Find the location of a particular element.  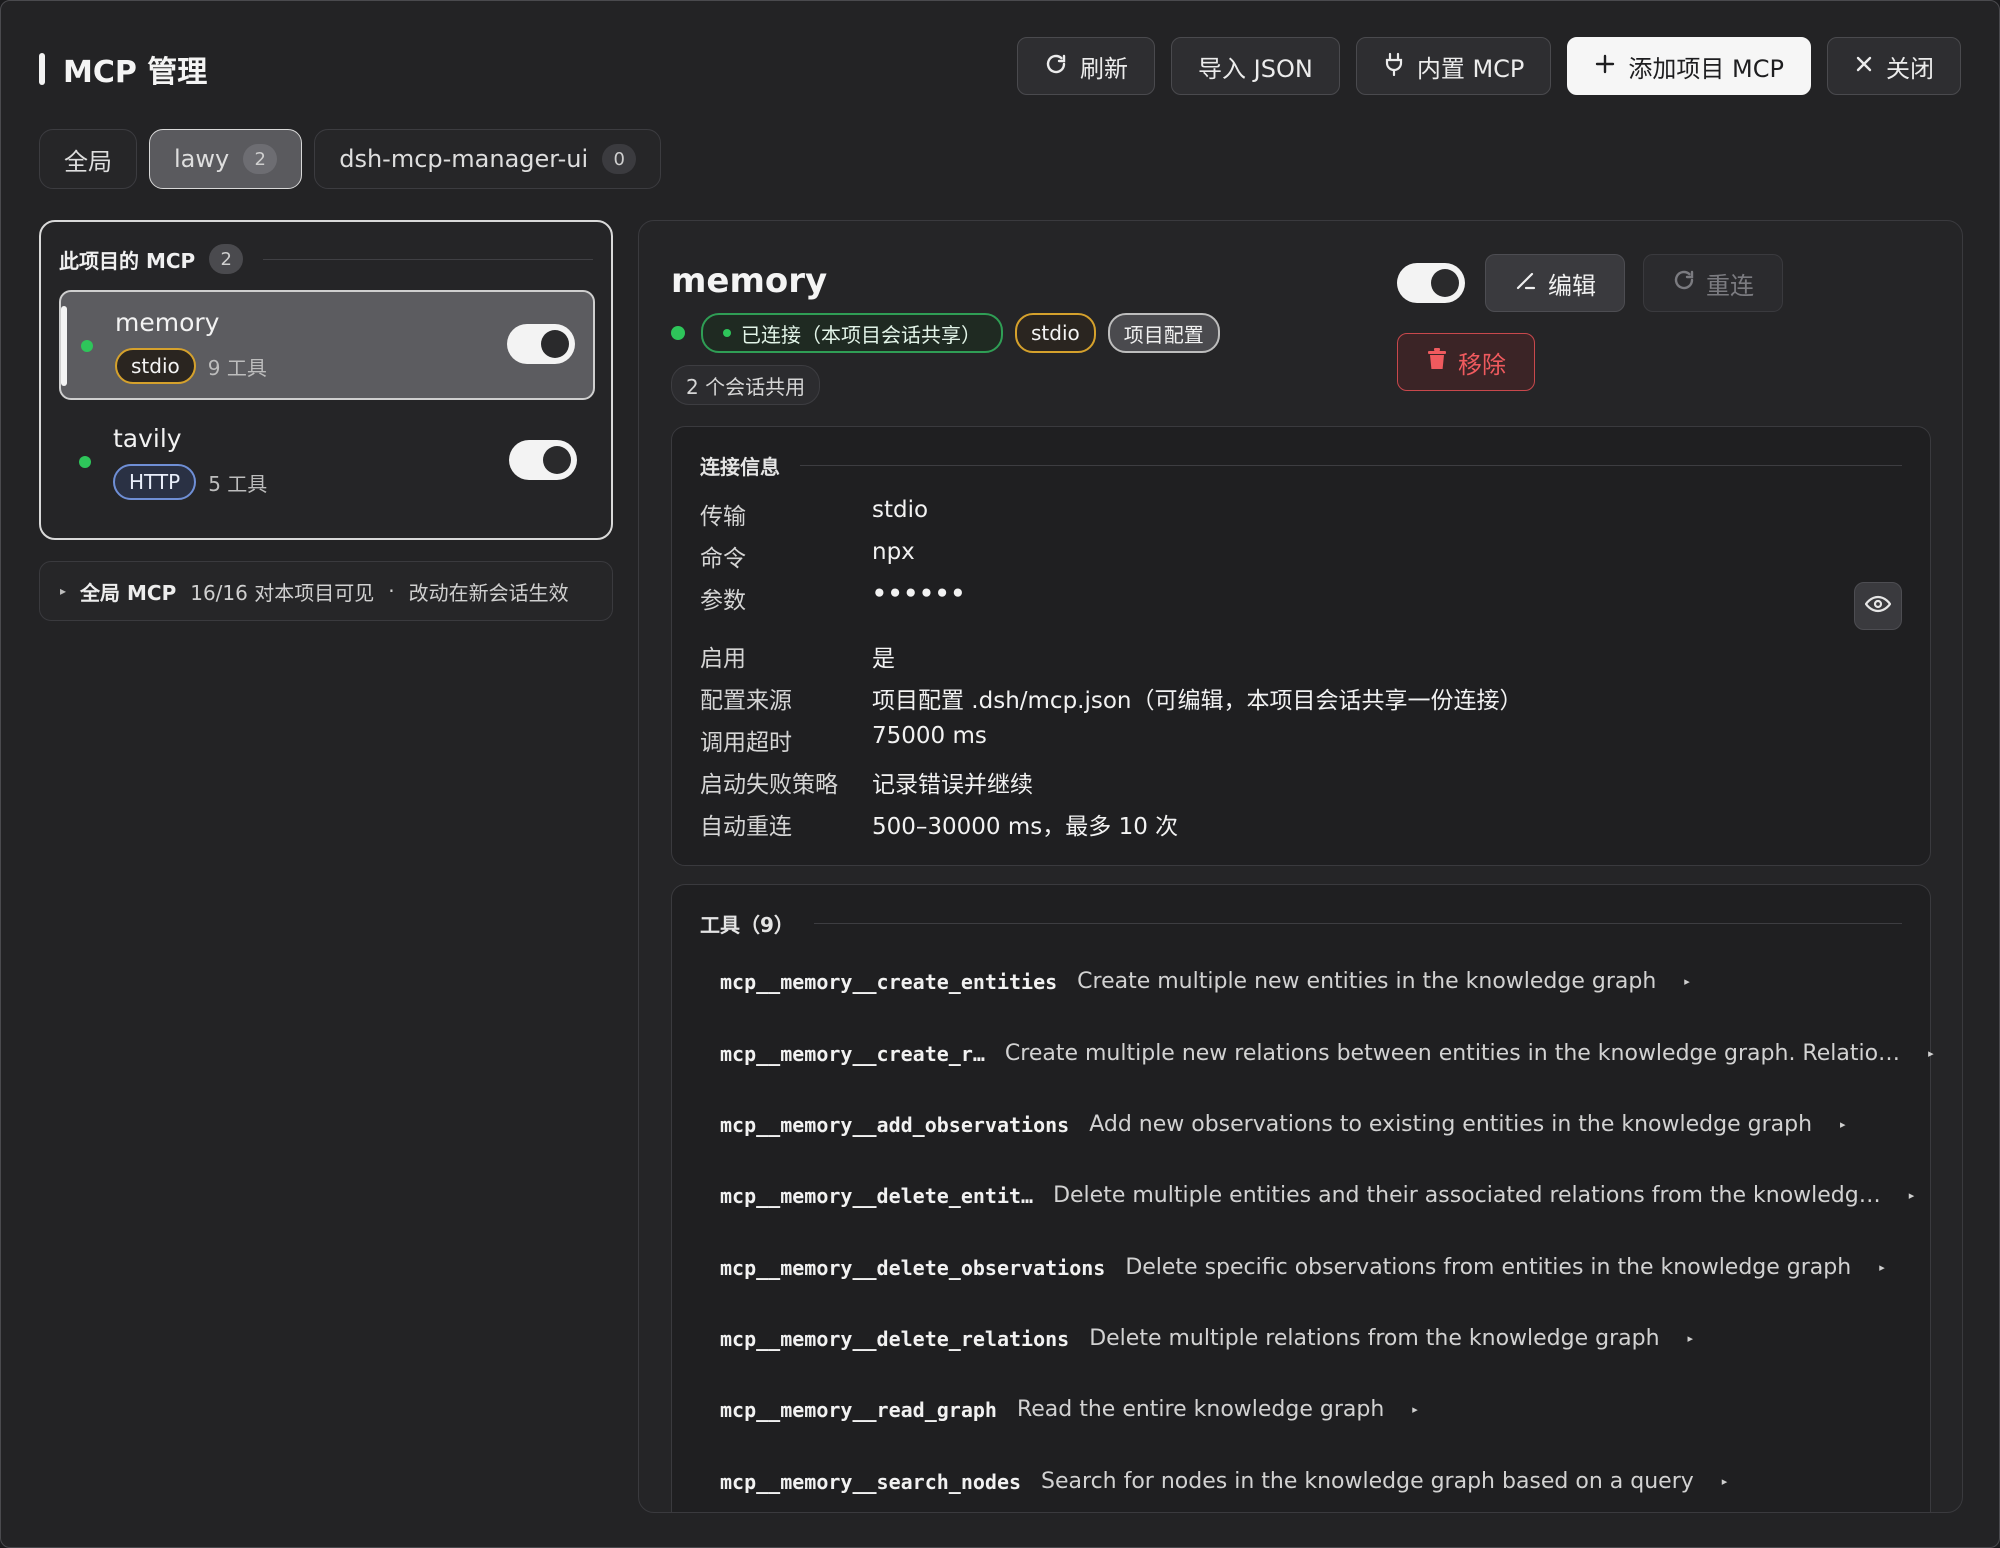

tab-global: 全局 is located at coordinates (88, 159).